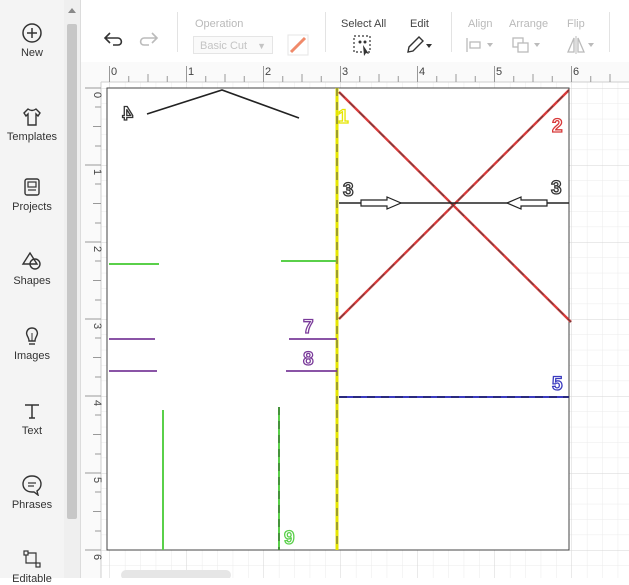 The image size is (629, 585). I want to click on ruler-top-label: 1, so click(191, 72).